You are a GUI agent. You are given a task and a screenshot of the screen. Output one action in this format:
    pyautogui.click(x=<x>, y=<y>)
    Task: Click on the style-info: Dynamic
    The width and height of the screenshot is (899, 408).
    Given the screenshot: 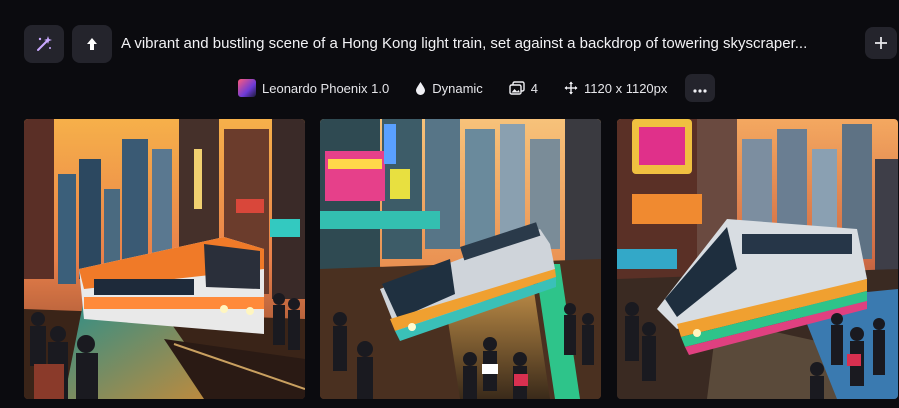 What is the action you would take?
    pyautogui.click(x=449, y=88)
    